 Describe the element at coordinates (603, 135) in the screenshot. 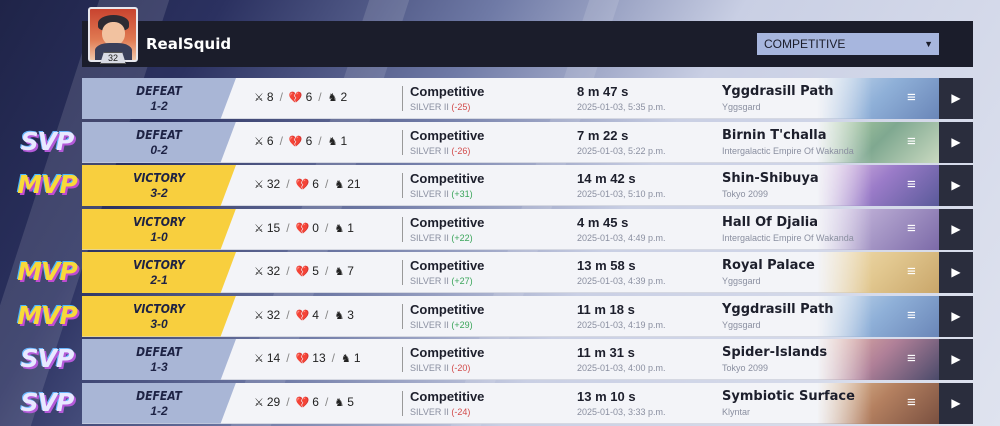

I see `match-duration: 7 m 22 s` at that location.